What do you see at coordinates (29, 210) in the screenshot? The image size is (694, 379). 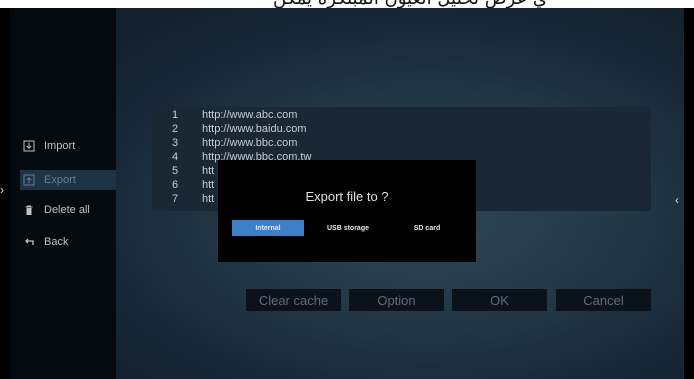 I see `trash-icon` at bounding box center [29, 210].